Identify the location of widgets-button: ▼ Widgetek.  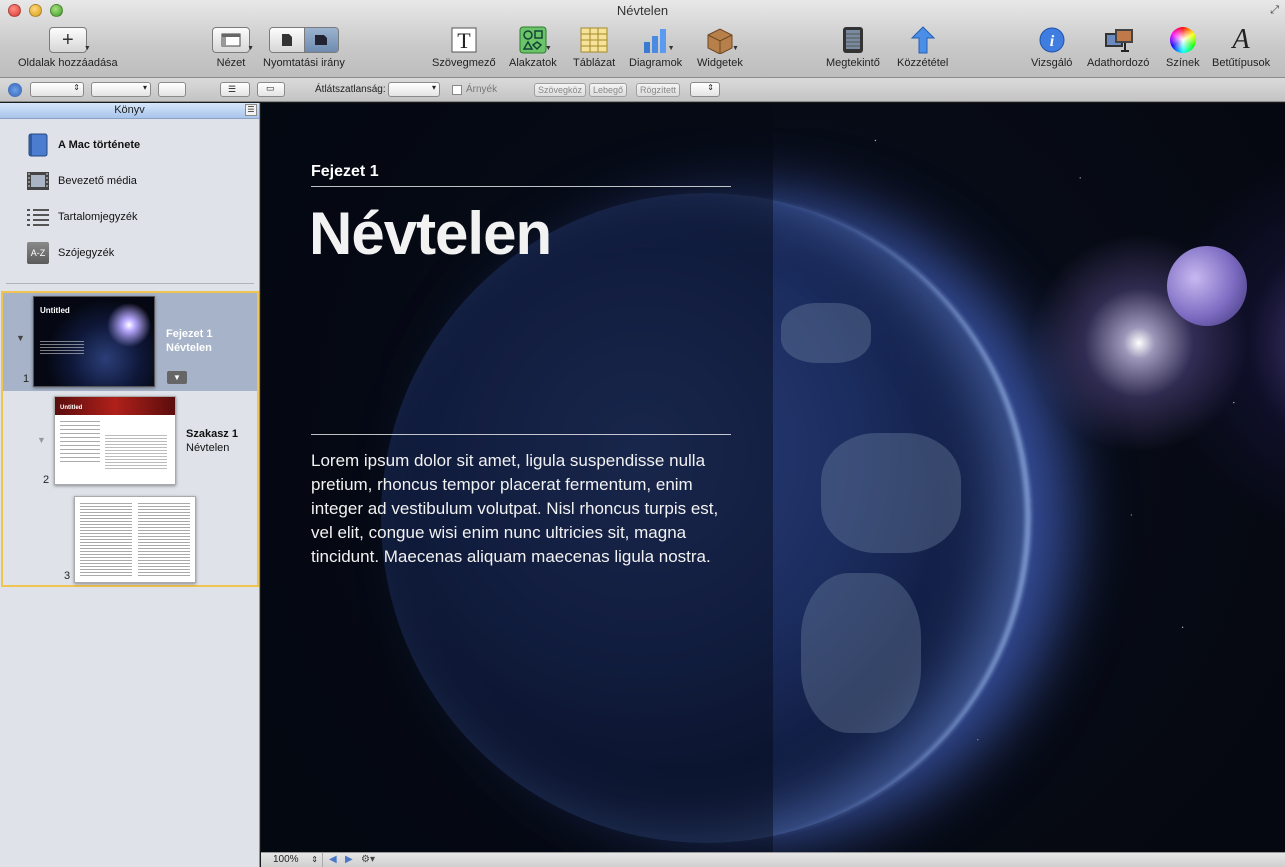
(720, 47).